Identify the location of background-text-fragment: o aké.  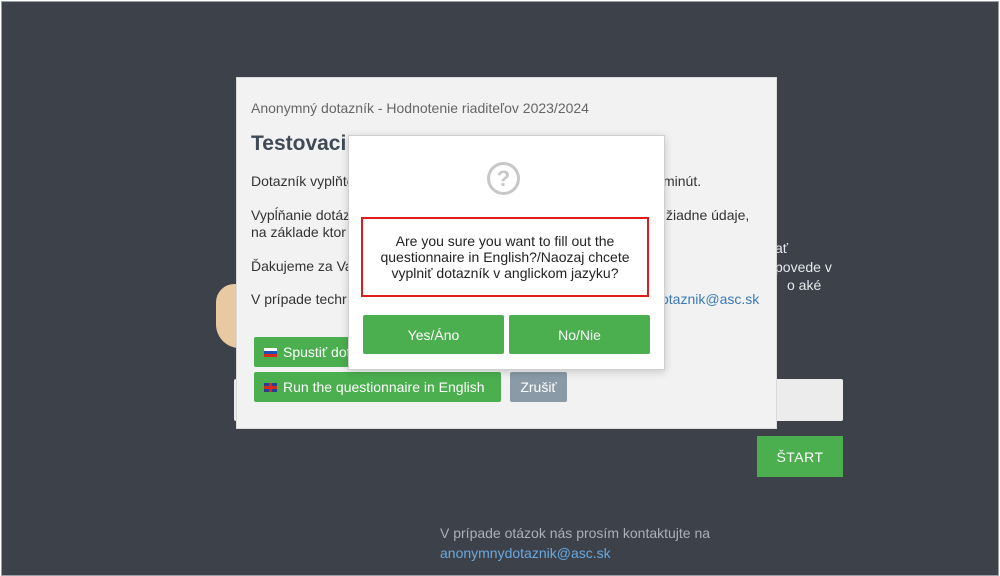
(804, 285).